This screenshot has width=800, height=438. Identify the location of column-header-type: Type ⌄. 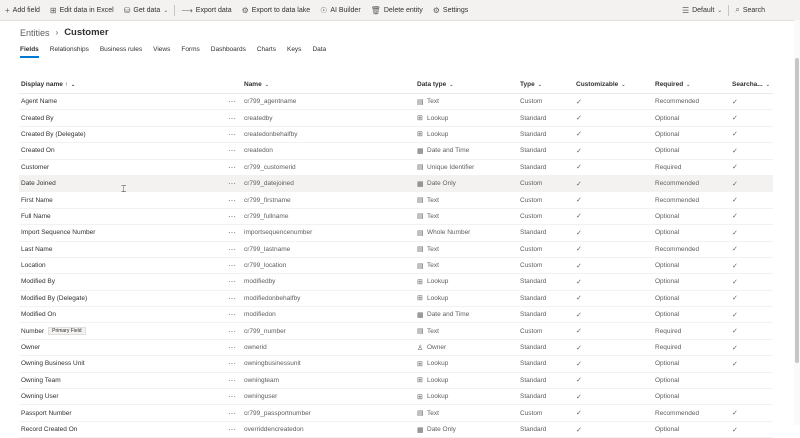
(547, 84).